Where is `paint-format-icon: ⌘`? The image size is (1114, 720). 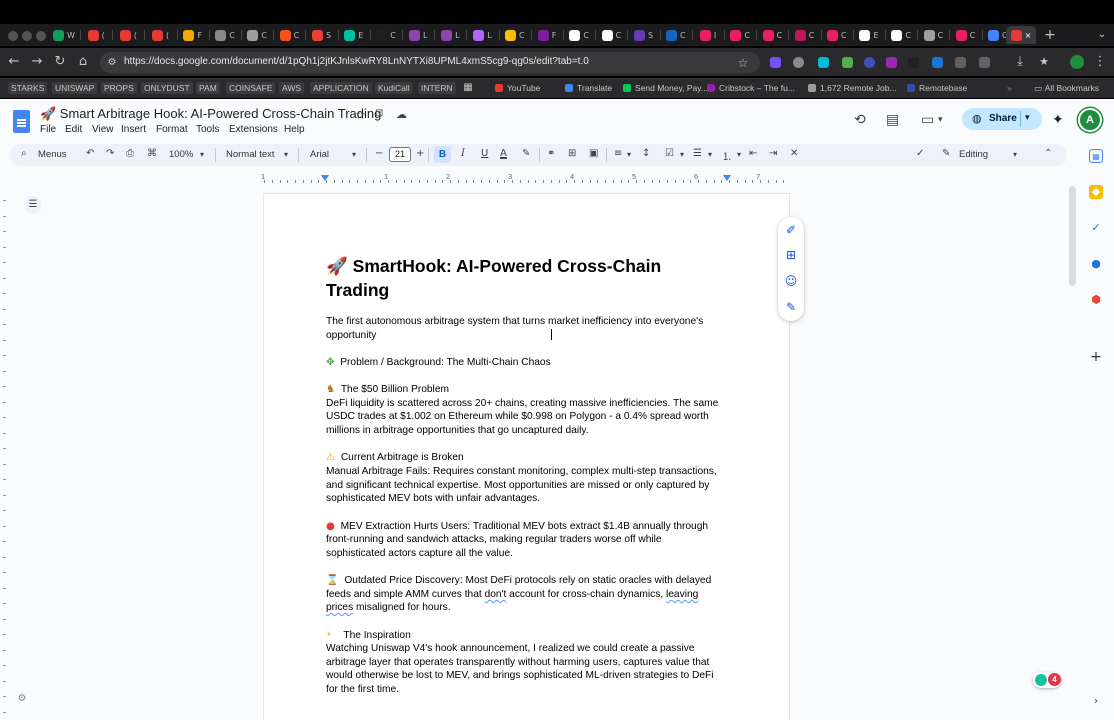 paint-format-icon: ⌘ is located at coordinates (152, 153).